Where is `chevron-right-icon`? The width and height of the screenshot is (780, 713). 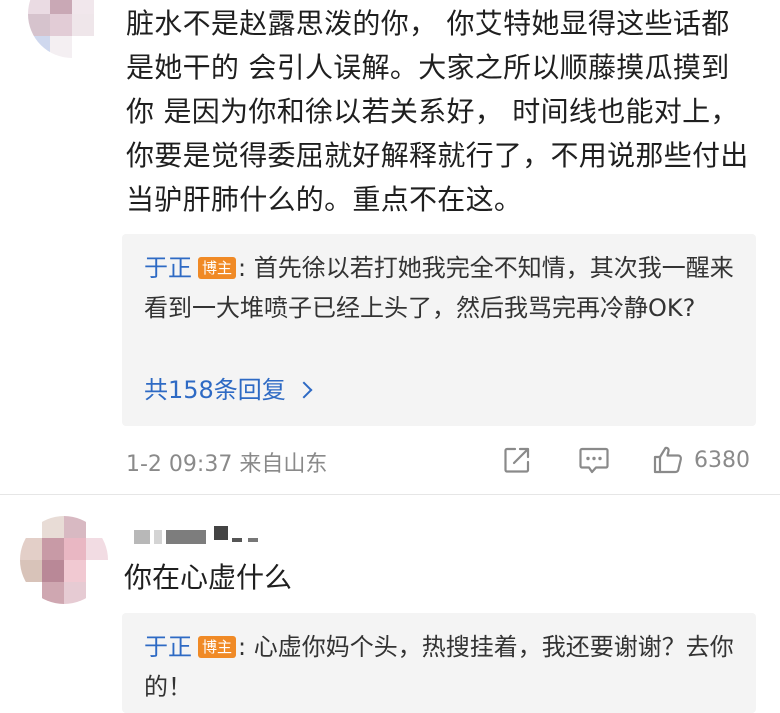
chevron-right-icon is located at coordinates (304, 390).